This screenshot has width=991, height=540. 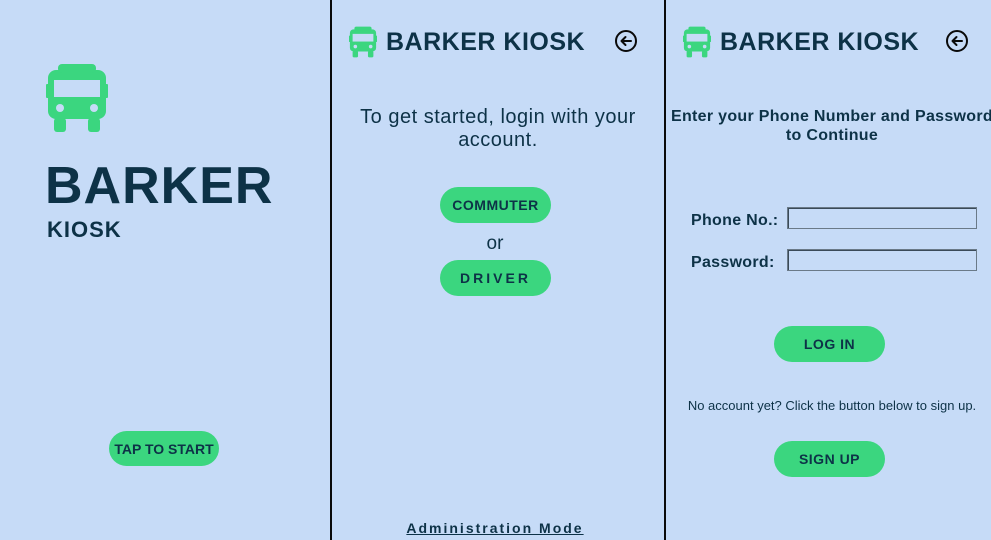 I want to click on commuter-button: COMMUTER, so click(x=495, y=205).